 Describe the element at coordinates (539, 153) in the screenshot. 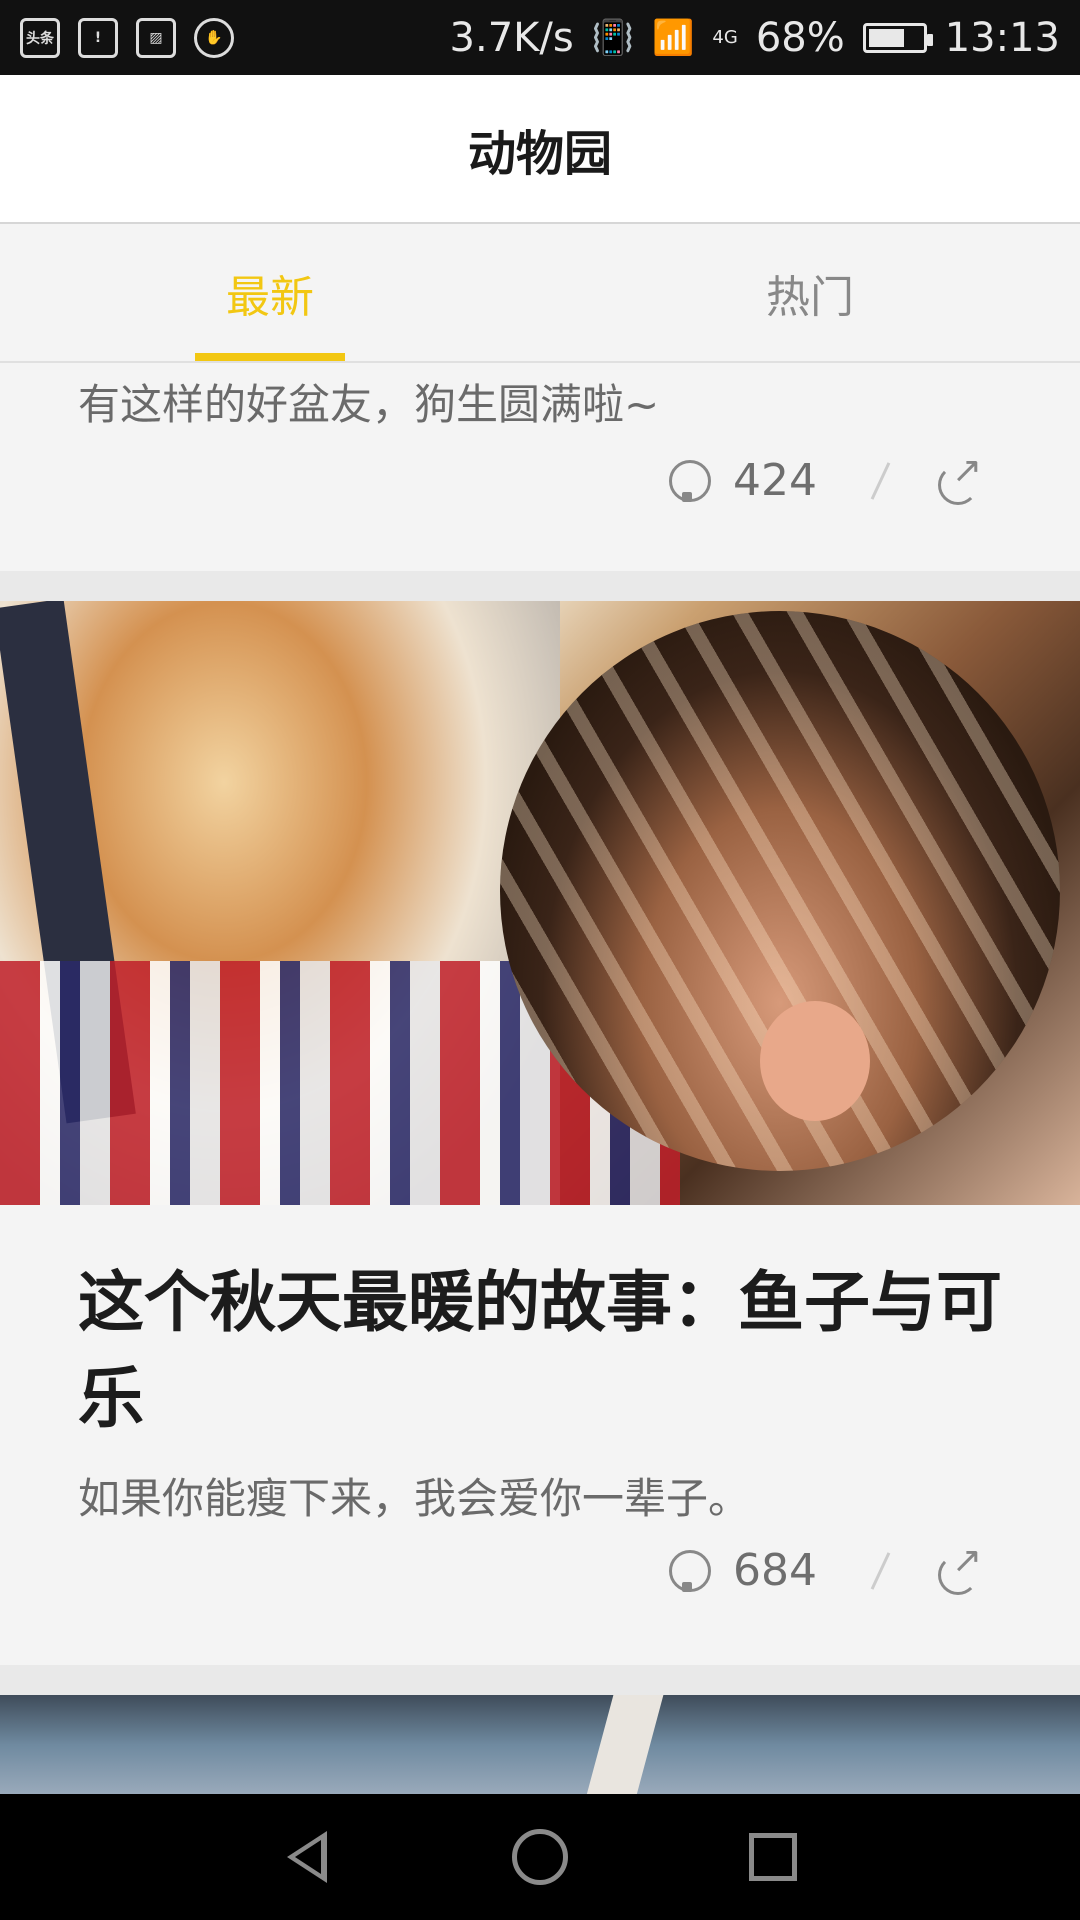

I see `page-title: 动物园` at that location.